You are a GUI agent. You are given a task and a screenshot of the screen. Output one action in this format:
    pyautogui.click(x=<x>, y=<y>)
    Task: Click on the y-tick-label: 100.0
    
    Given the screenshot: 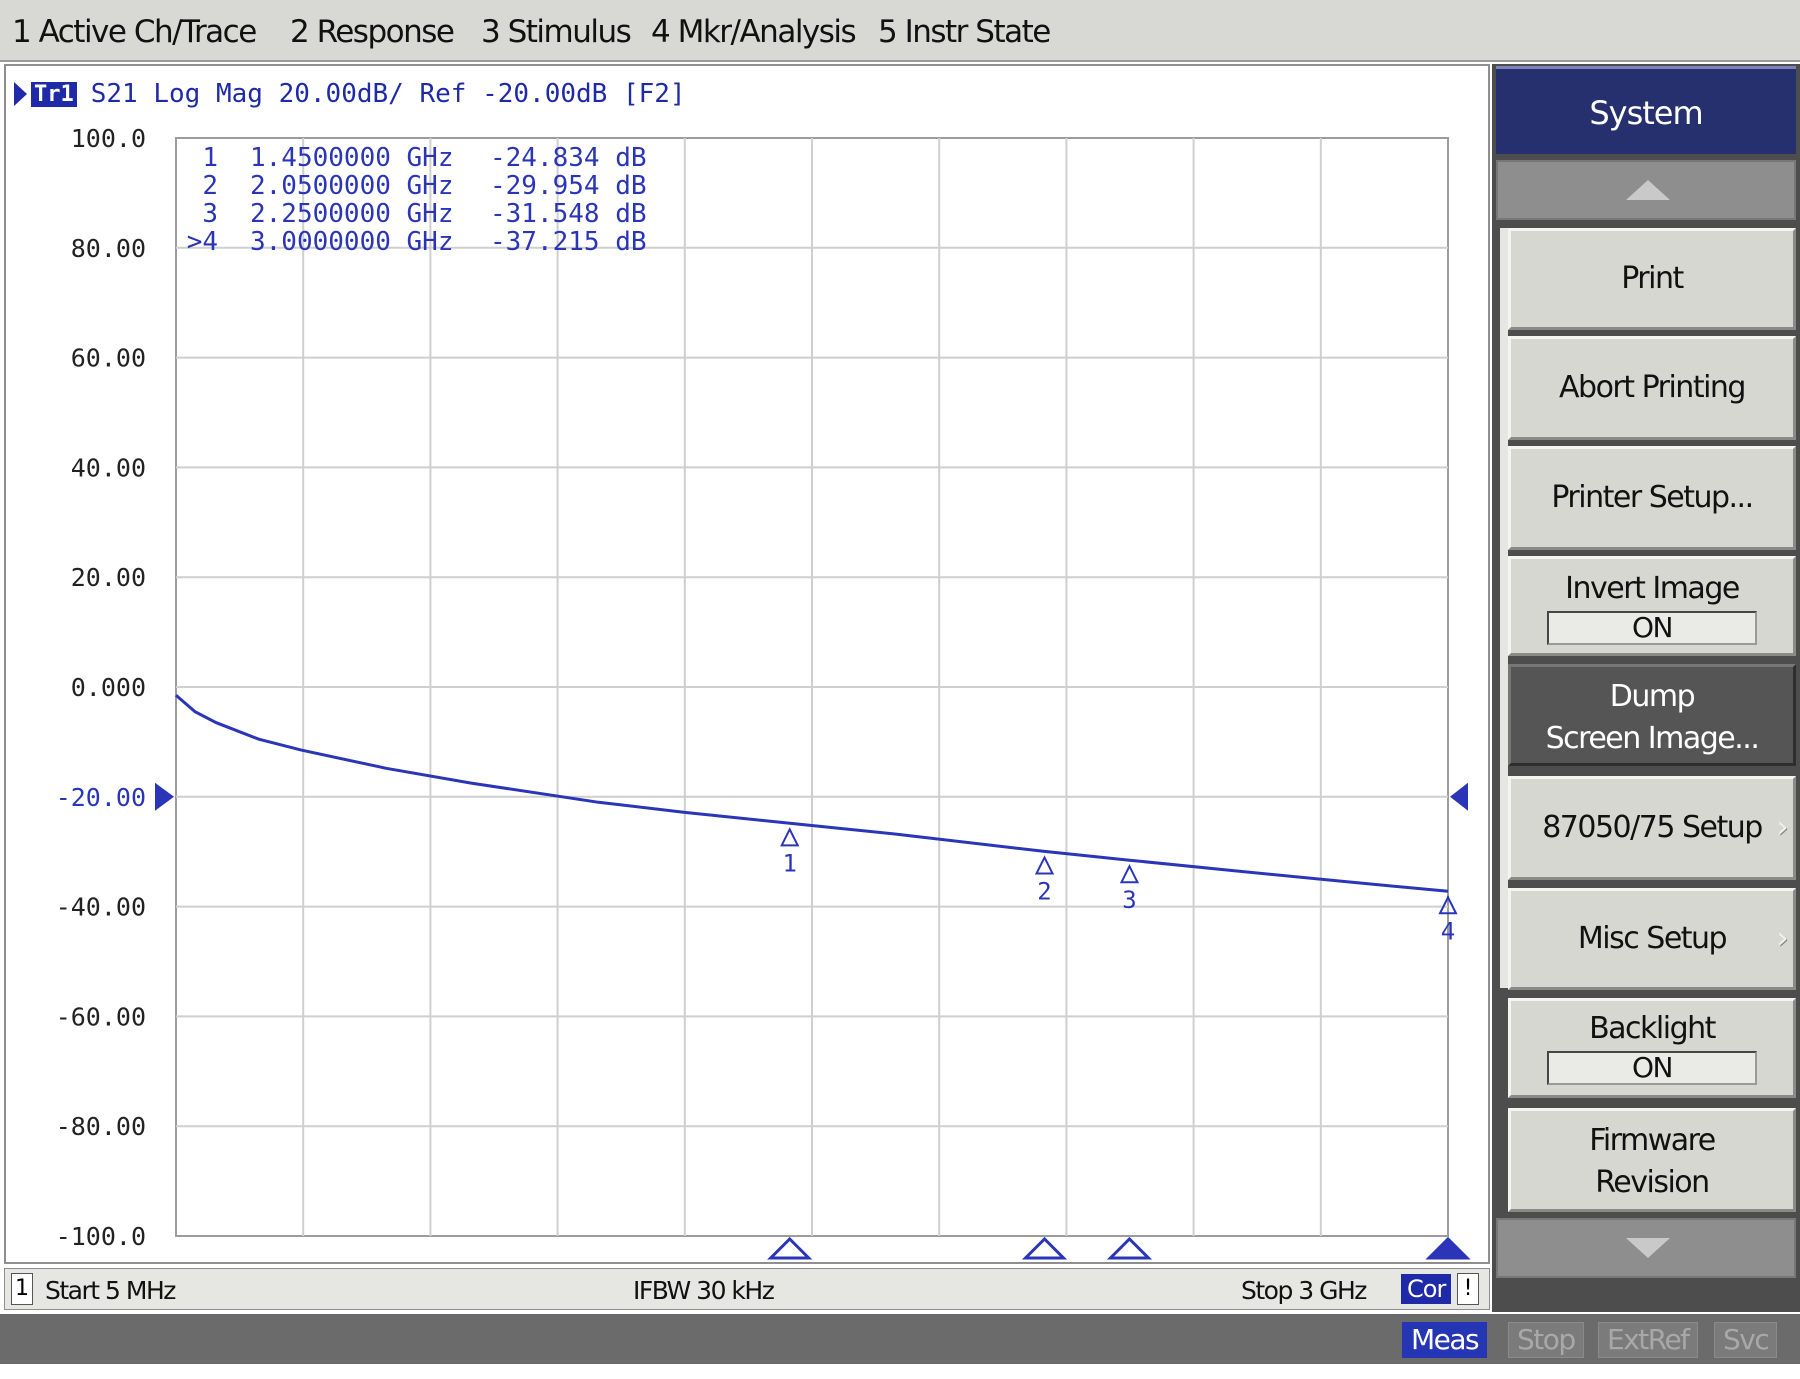 What is the action you would take?
    pyautogui.click(x=108, y=138)
    